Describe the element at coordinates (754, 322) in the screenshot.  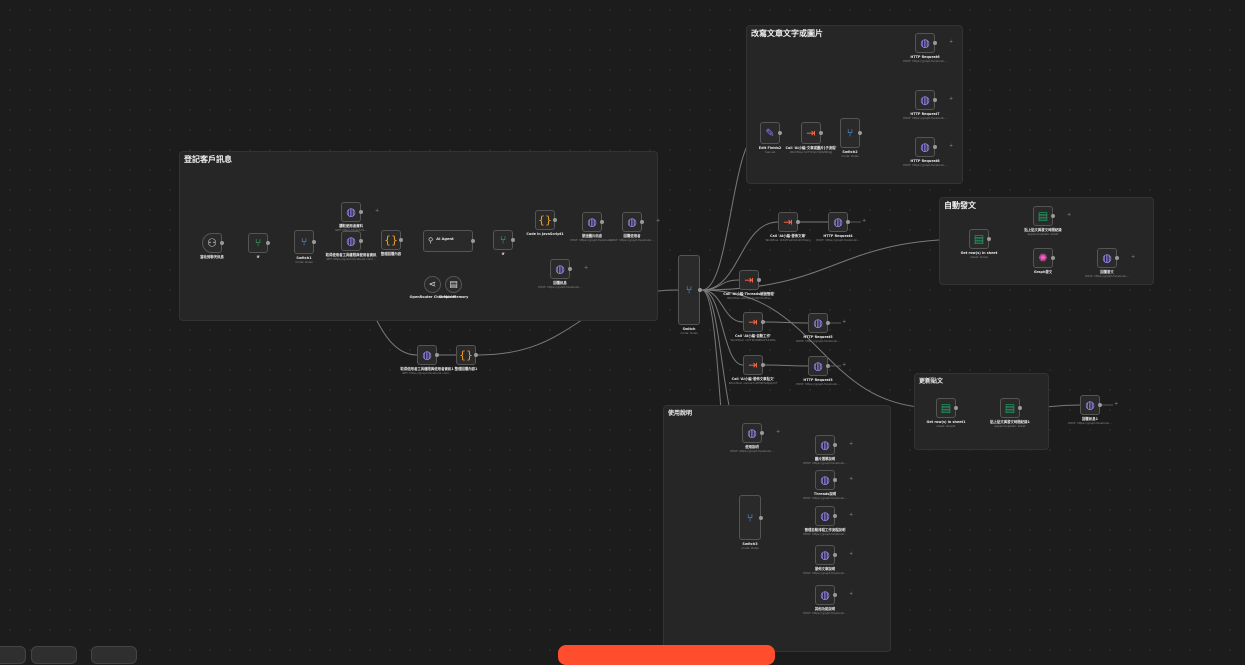
I see `node-exec4: ⇥` at that location.